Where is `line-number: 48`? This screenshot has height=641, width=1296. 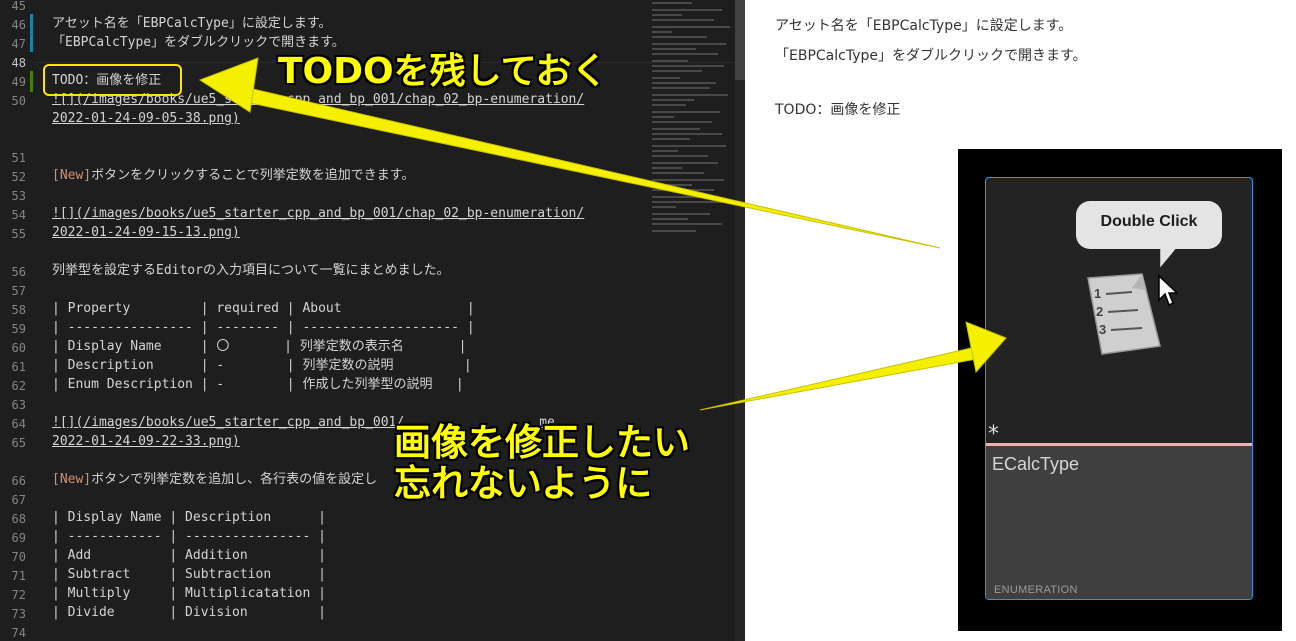 line-number: 48 is located at coordinates (18, 63).